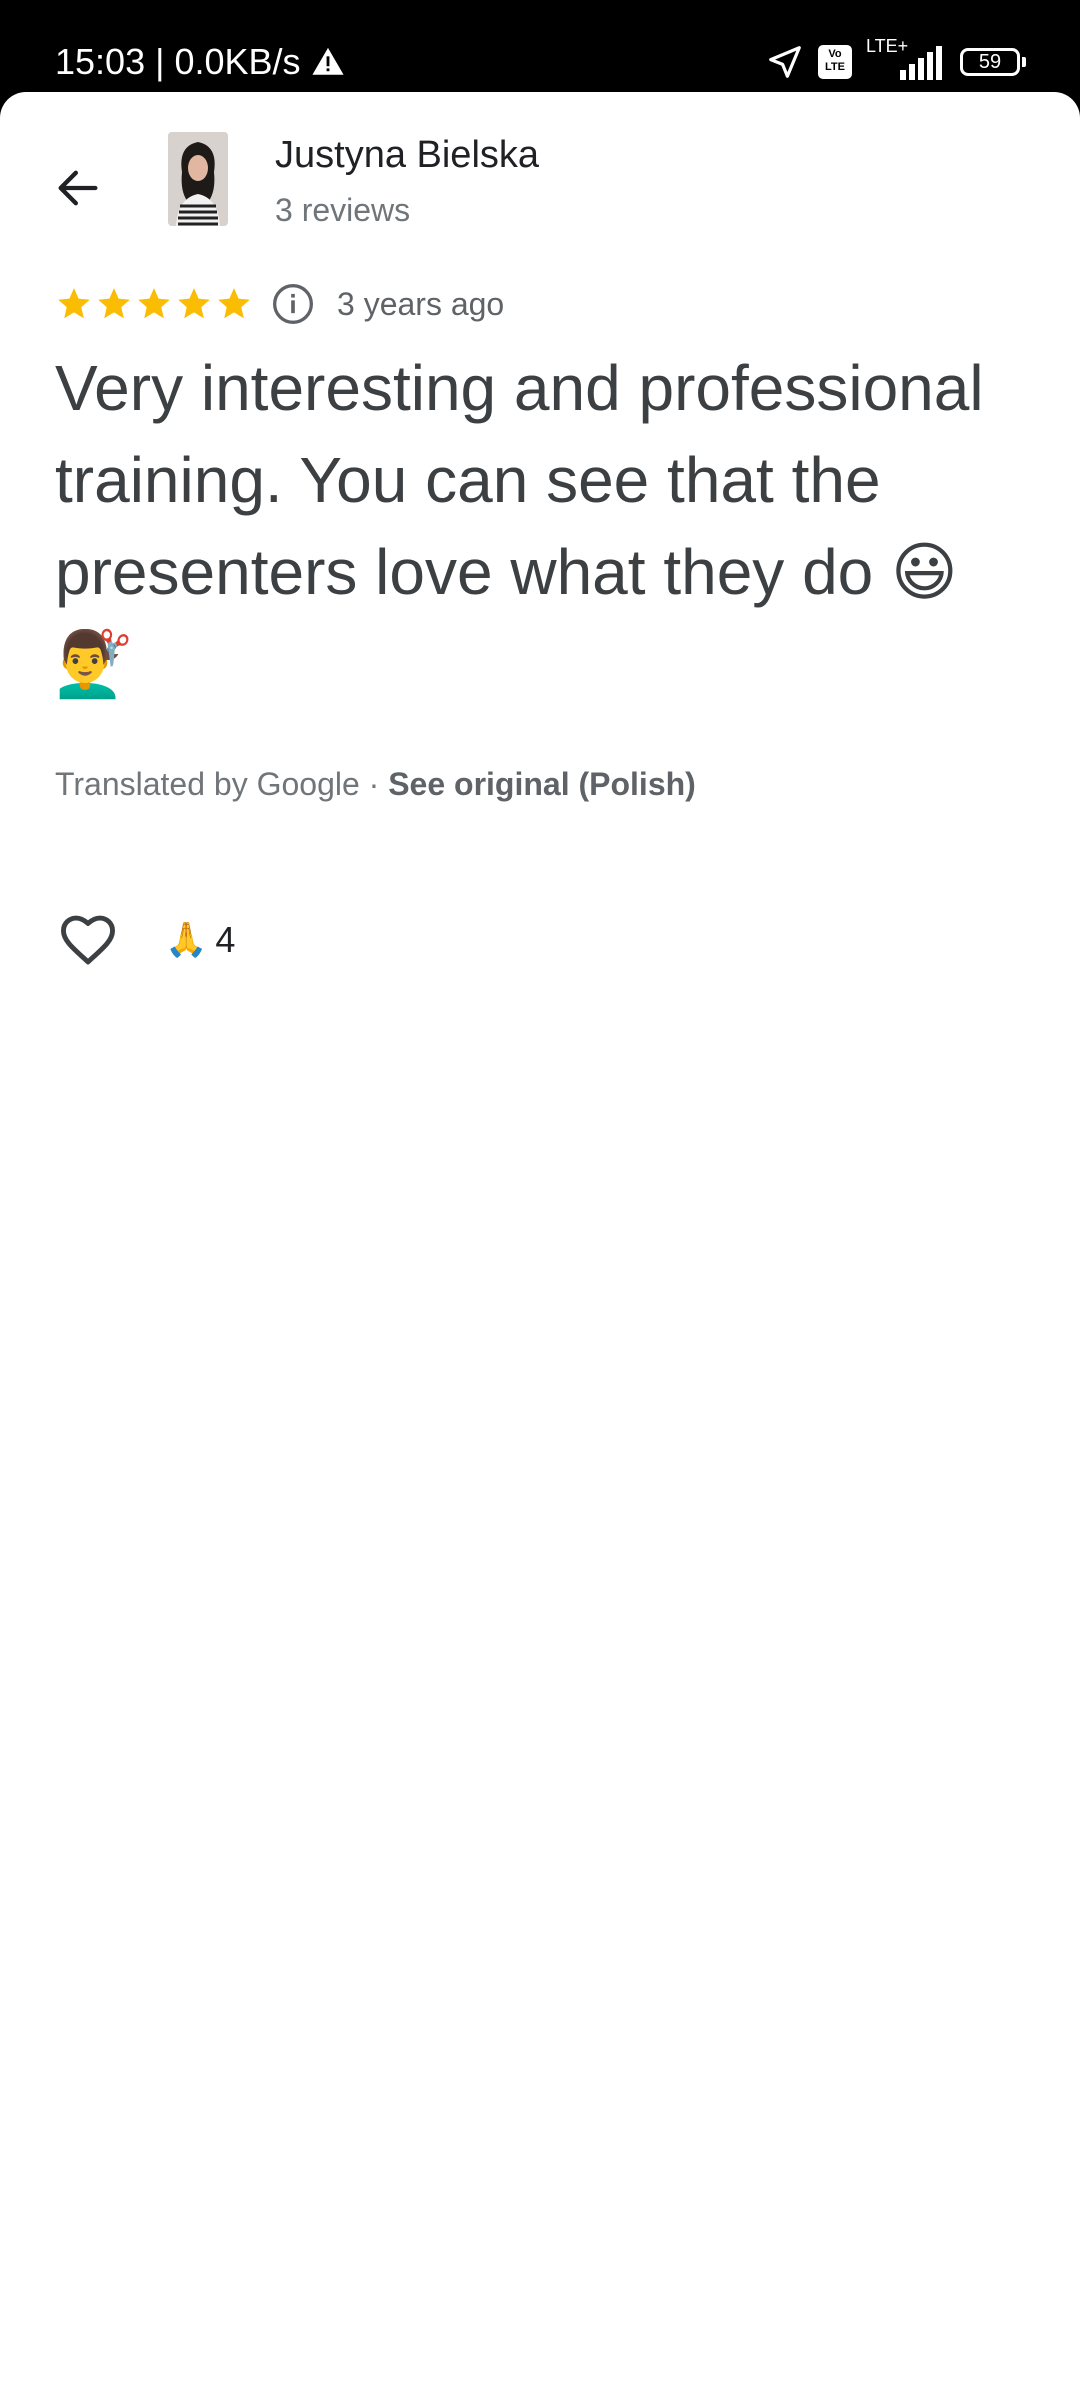  What do you see at coordinates (990, 62) in the screenshot?
I see `battery-level: 59` at bounding box center [990, 62].